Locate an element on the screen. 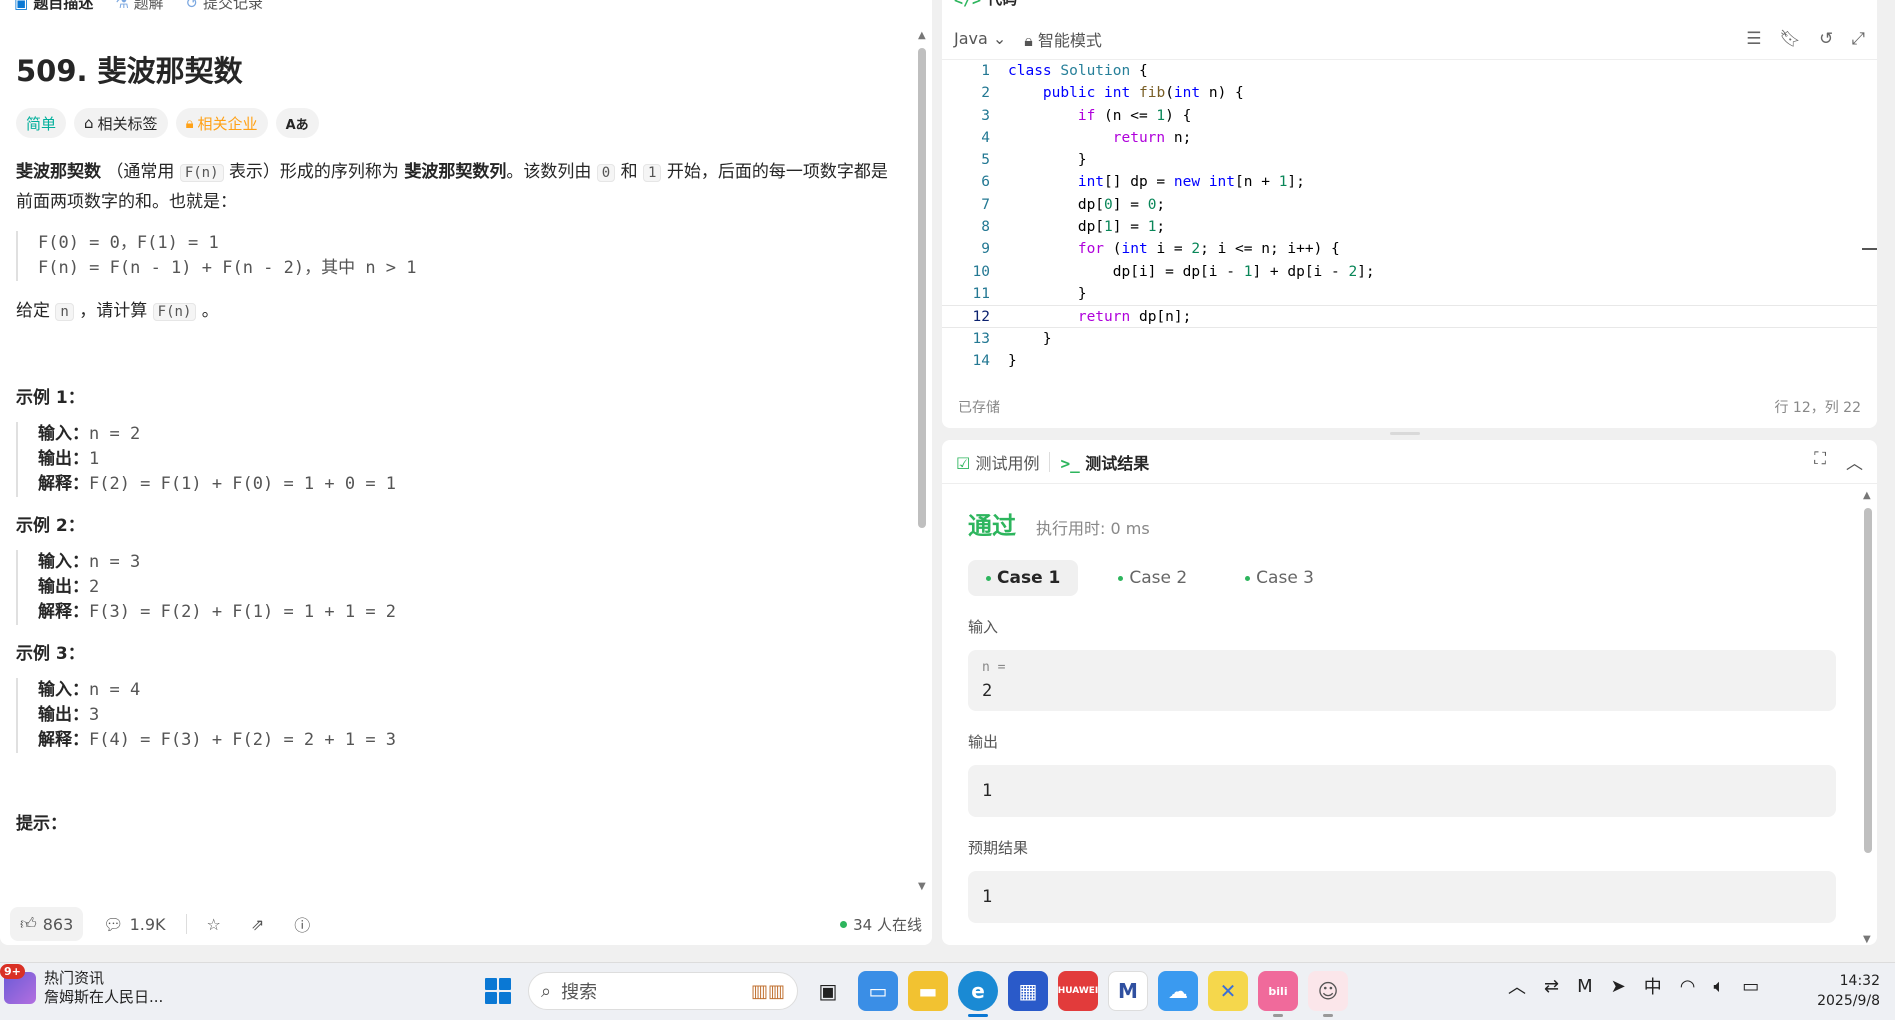 This screenshot has width=1895, height=1020. tab-solutions: ⚗ 题解 is located at coordinates (139, 6).